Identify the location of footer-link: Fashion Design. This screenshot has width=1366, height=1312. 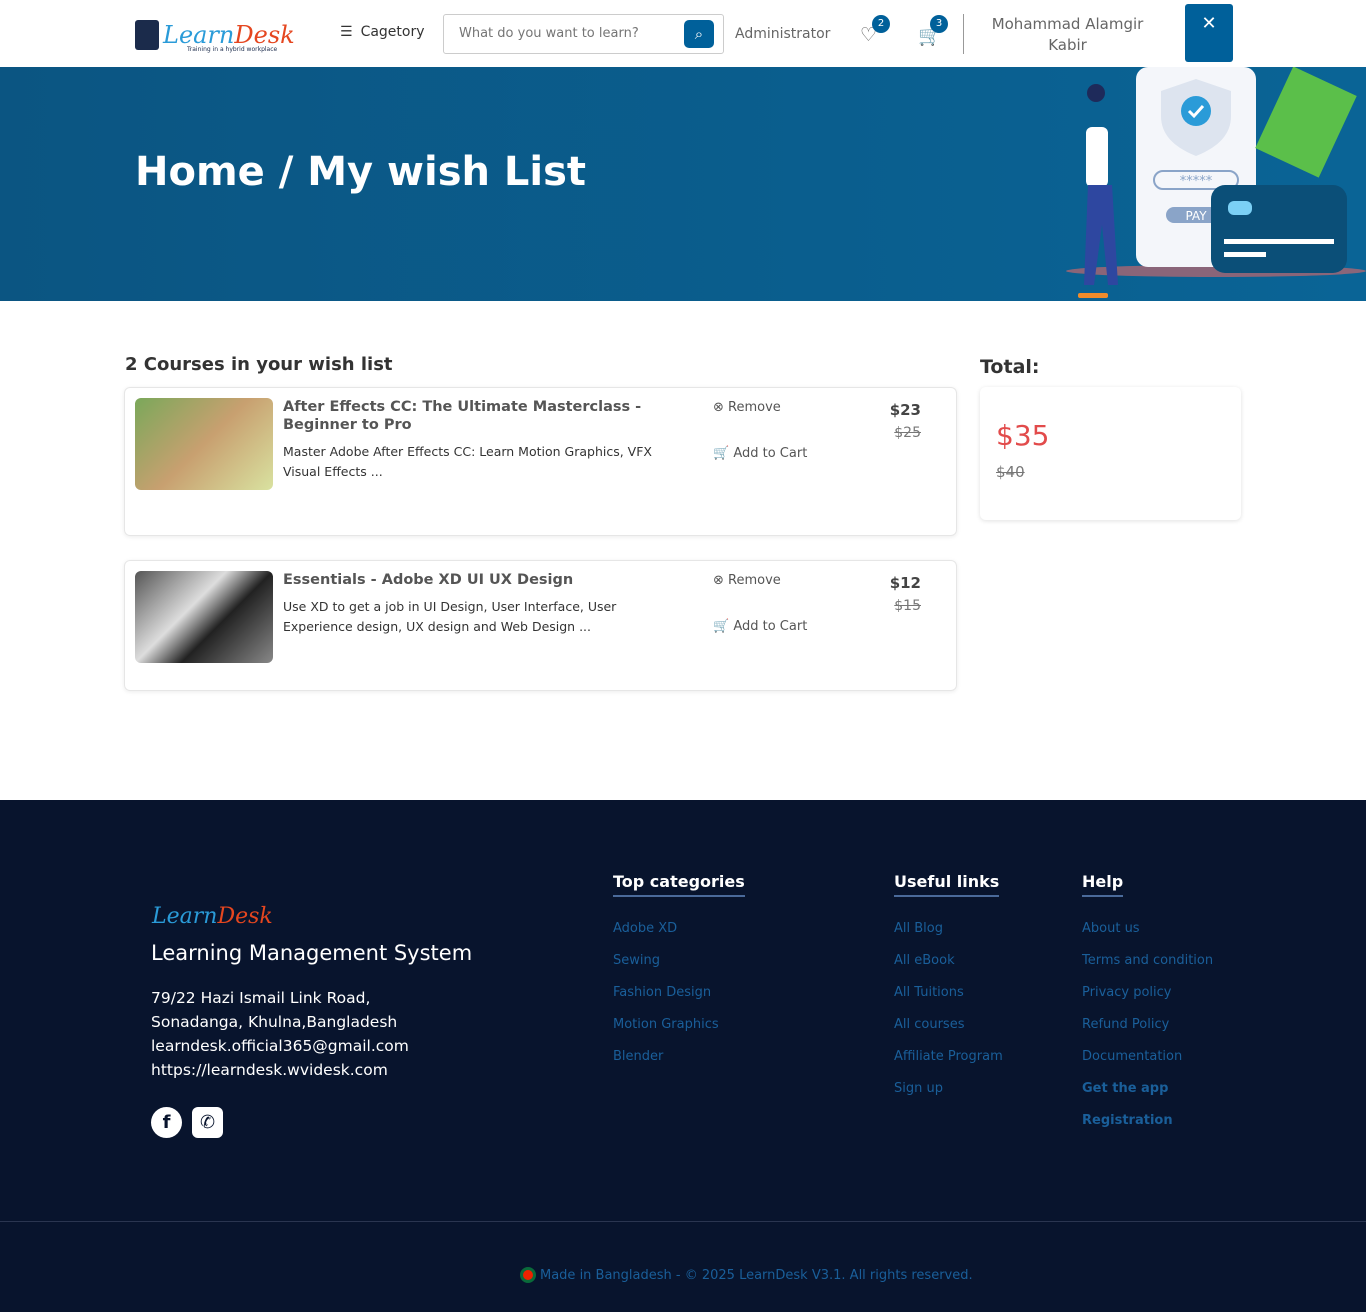
(679, 994).